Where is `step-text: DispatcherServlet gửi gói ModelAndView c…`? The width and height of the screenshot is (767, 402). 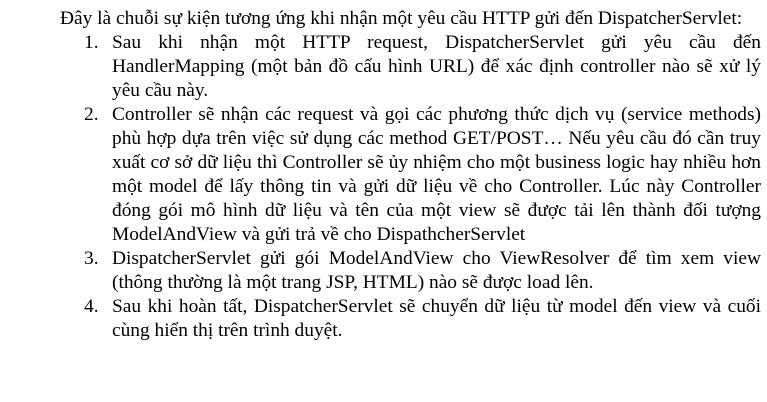 step-text: DispatcherServlet gửi gói ModelAndView c… is located at coordinates (436, 270).